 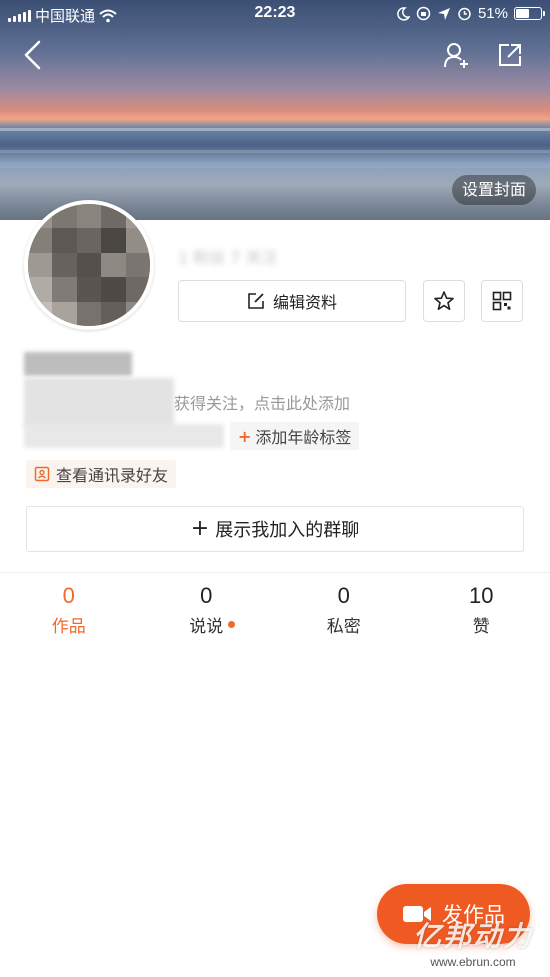 What do you see at coordinates (206, 627) in the screenshot?
I see `tab-label: 说说` at bounding box center [206, 627].